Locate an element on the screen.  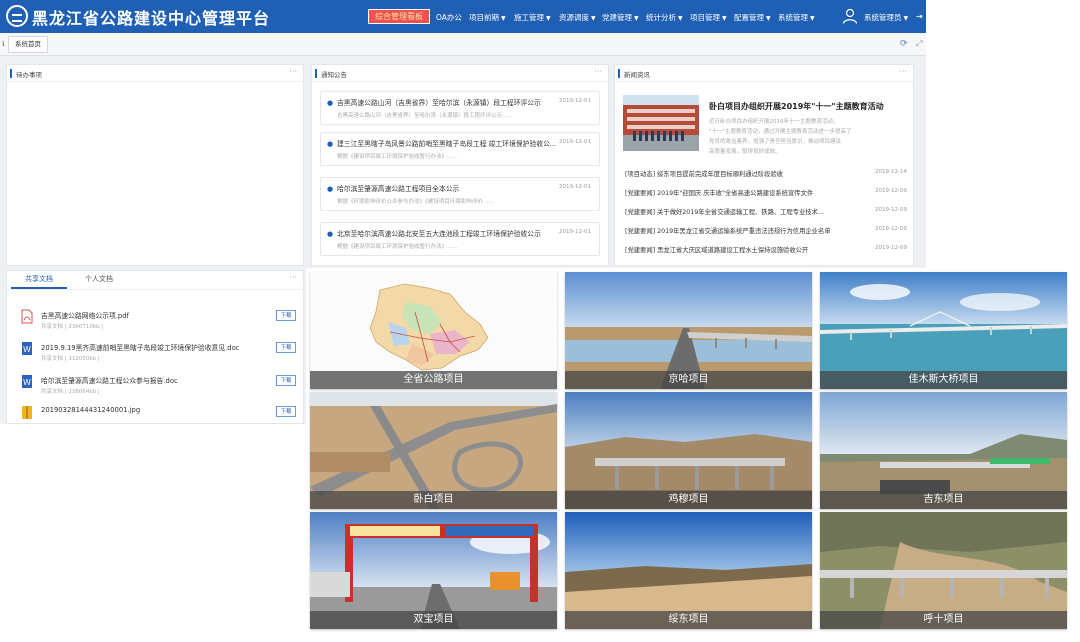
tab-shared-docs: 共享文档 is located at coordinates (39, 279).